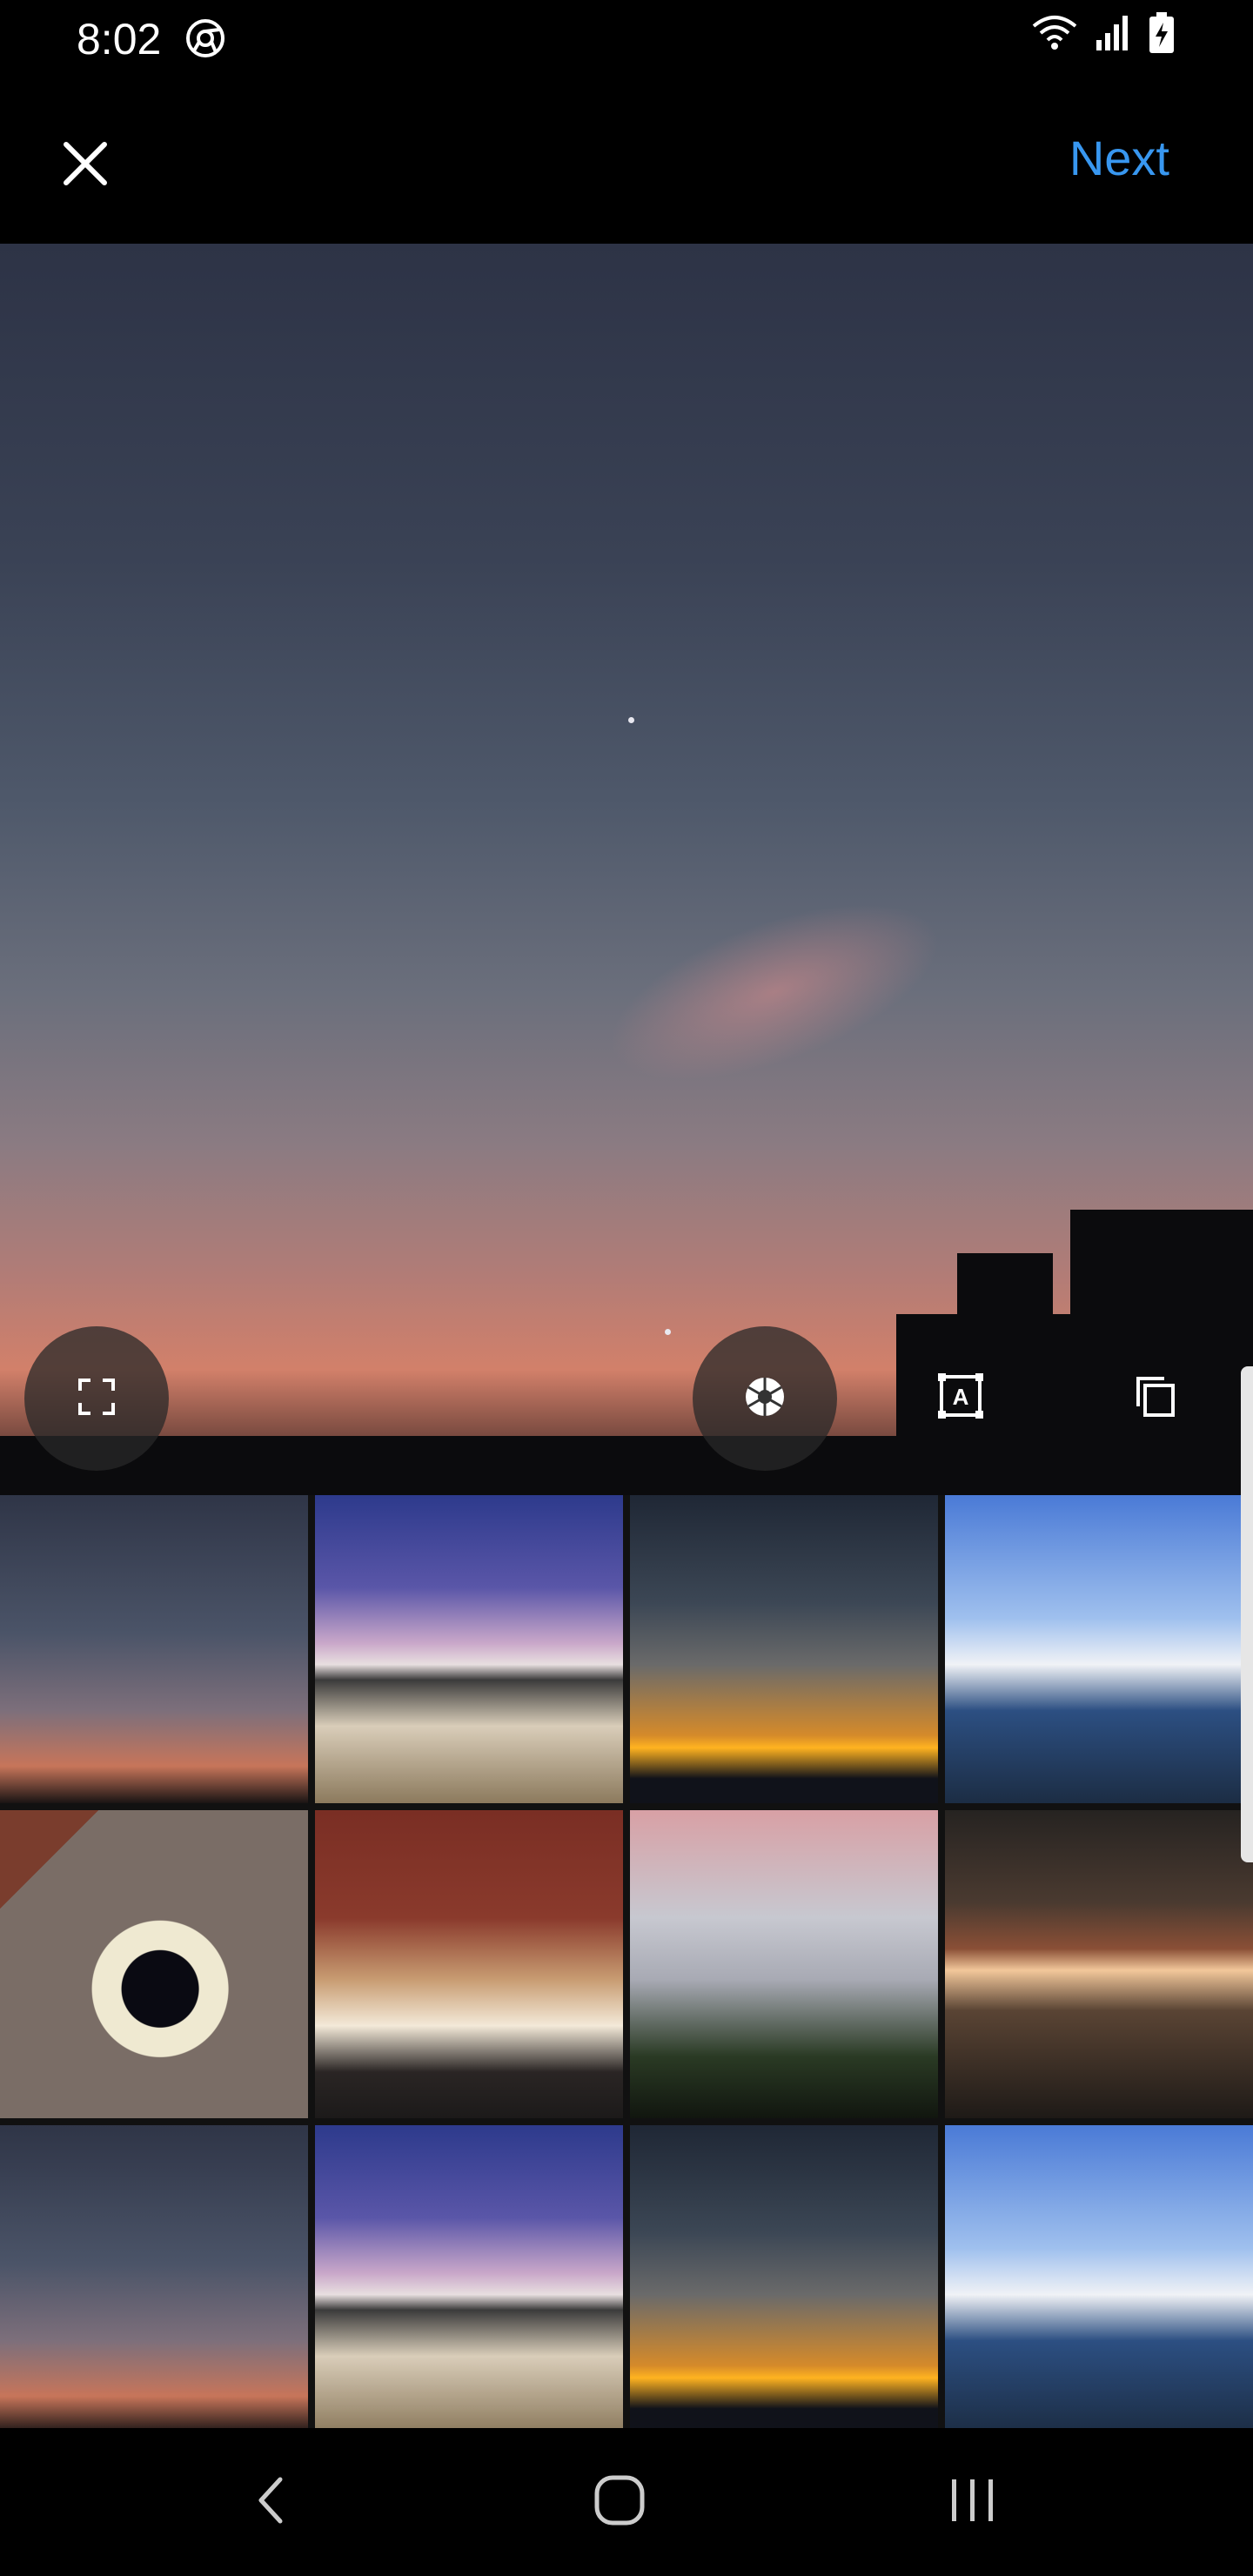 This screenshot has width=1253, height=2576. I want to click on back-button, so click(271, 2502).